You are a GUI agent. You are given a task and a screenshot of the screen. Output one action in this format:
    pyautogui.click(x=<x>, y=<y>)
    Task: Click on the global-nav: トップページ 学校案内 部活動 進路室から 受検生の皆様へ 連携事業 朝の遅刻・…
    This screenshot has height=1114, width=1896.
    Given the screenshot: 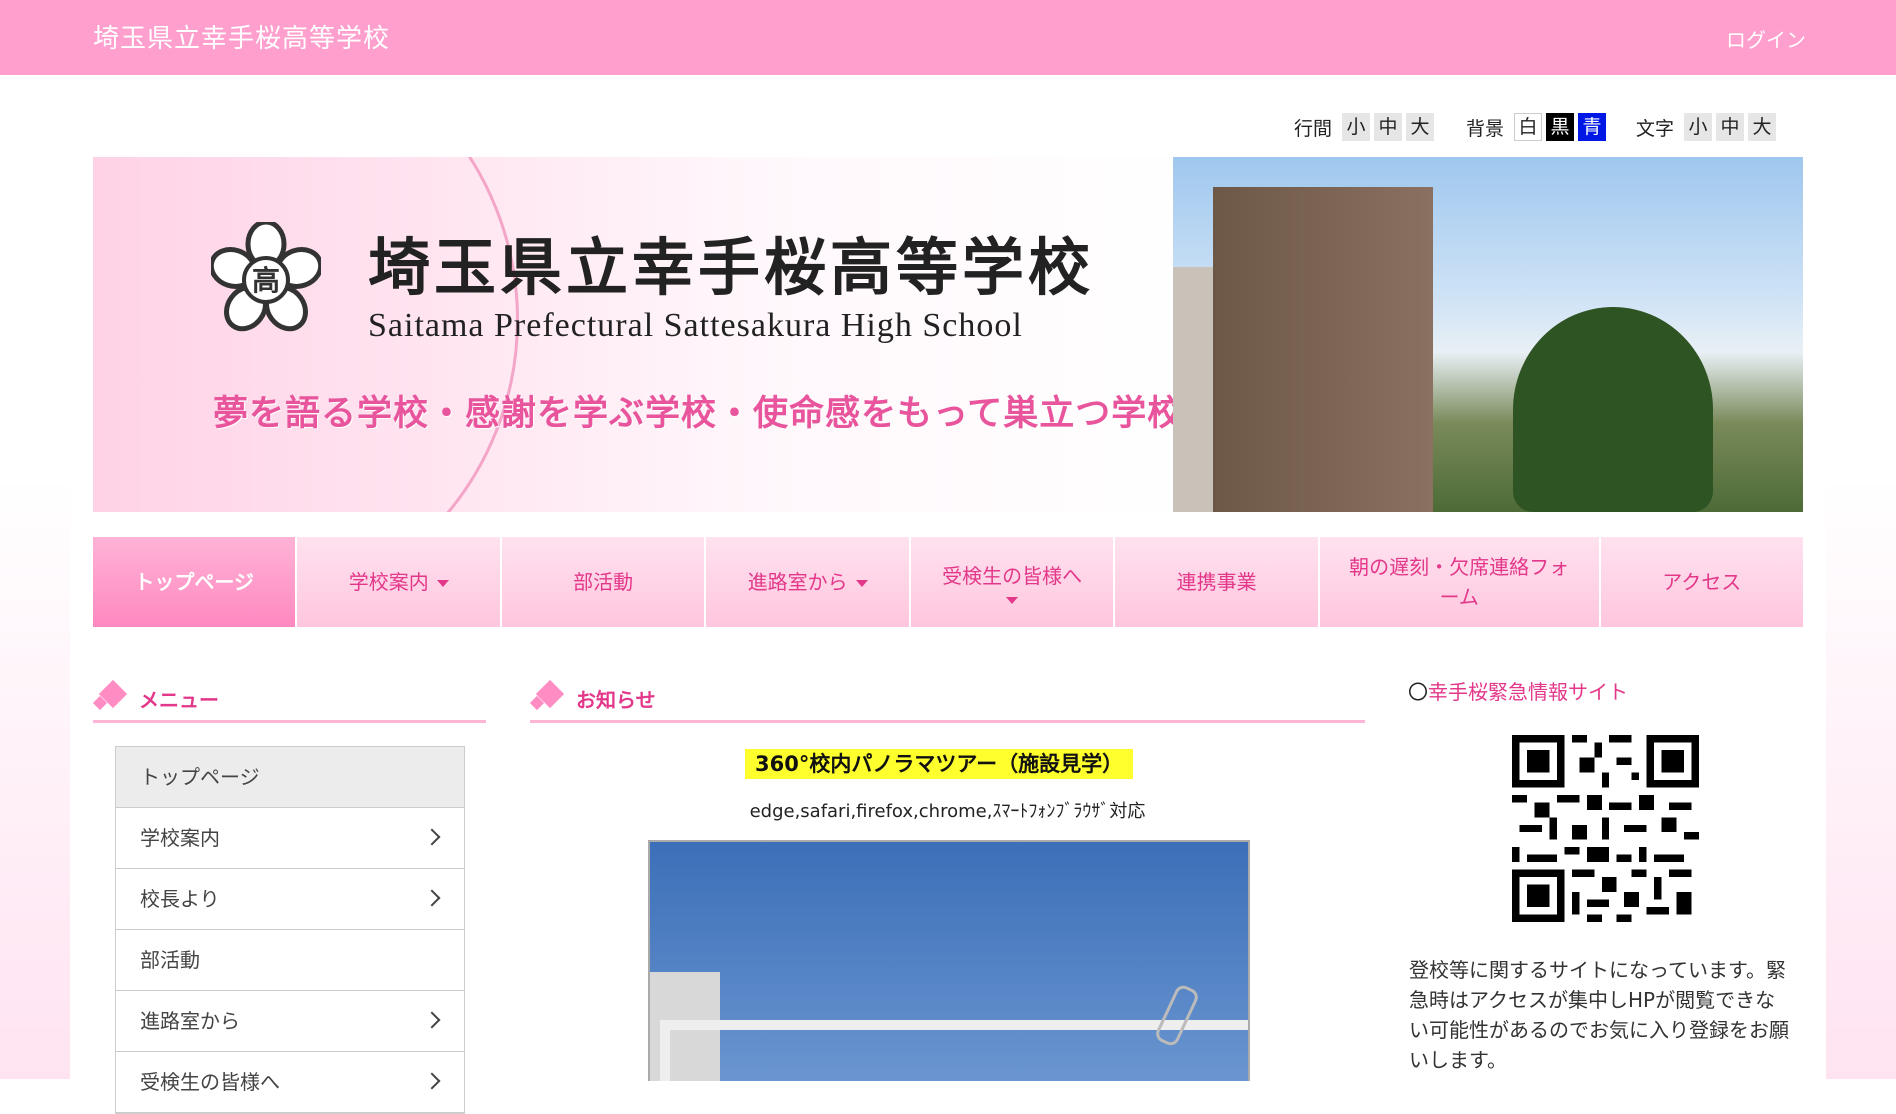 What is the action you would take?
    pyautogui.click(x=948, y=582)
    